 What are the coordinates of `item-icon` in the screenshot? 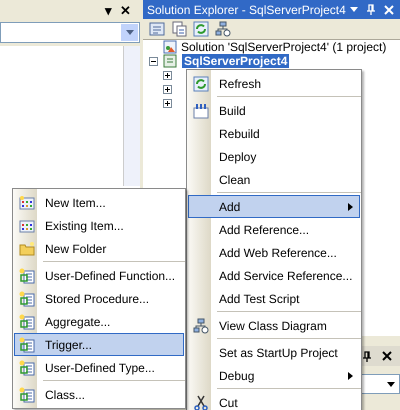 It's located at (27, 226).